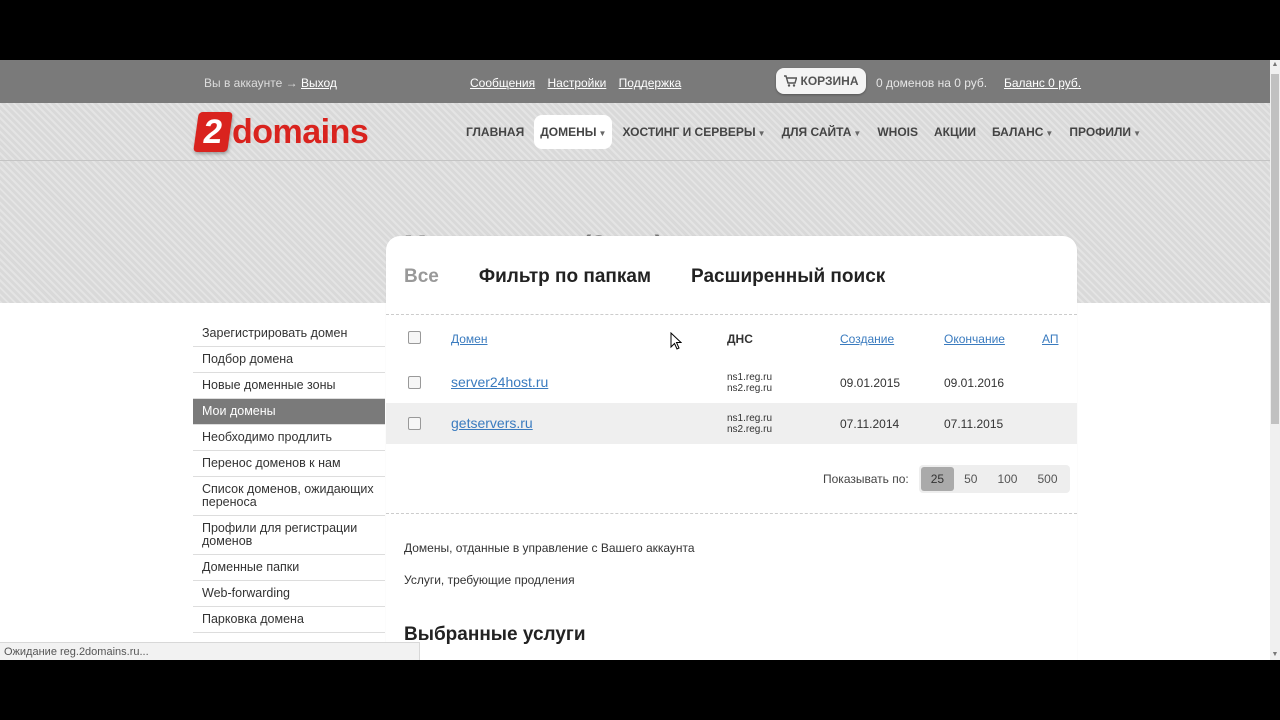 This screenshot has width=1280, height=720. What do you see at coordinates (573, 132) in the screenshot?
I see `nav-domains: ДОМЕНЫ ▼` at bounding box center [573, 132].